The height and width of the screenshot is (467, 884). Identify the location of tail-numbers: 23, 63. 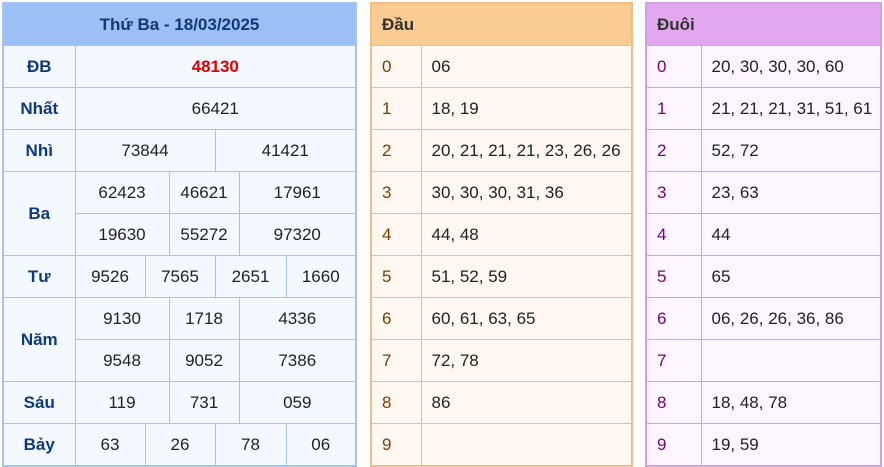
(791, 192).